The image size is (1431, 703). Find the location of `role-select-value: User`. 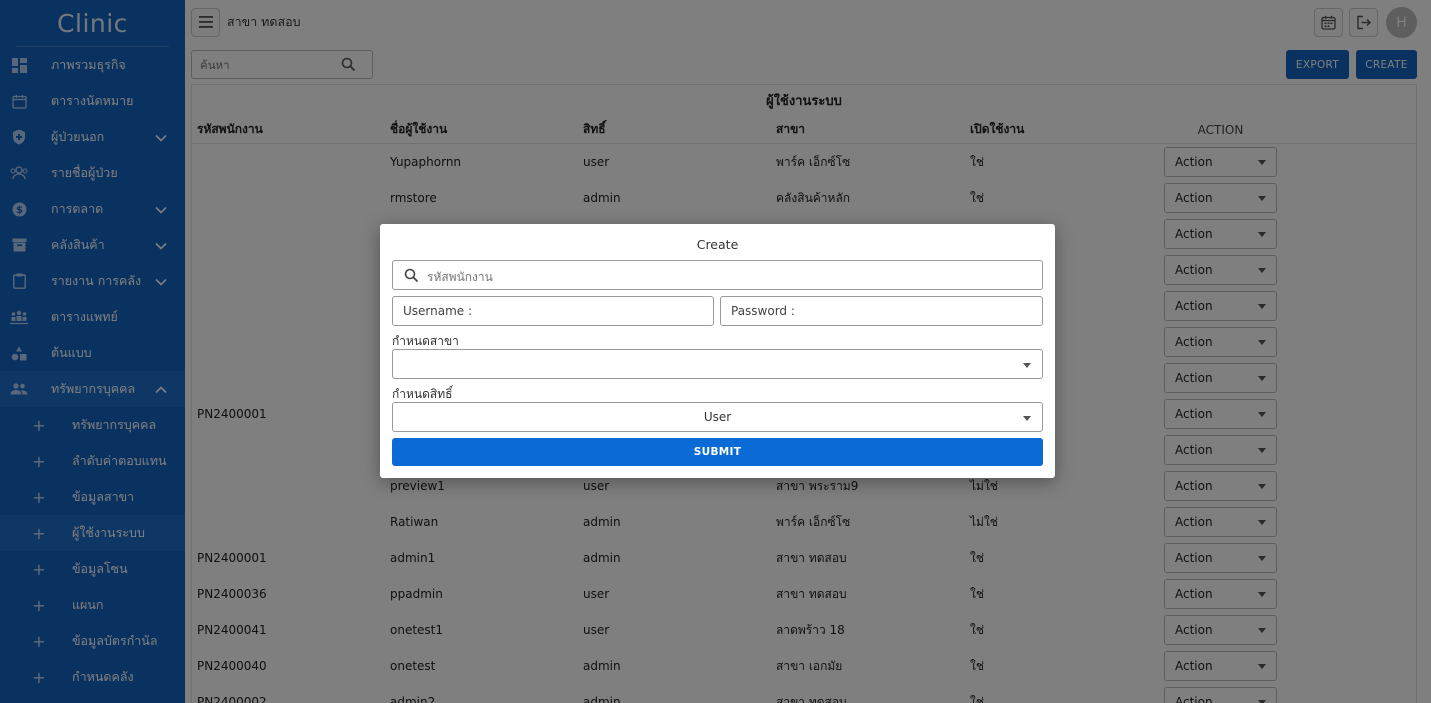

role-select-value: User is located at coordinates (717, 417).